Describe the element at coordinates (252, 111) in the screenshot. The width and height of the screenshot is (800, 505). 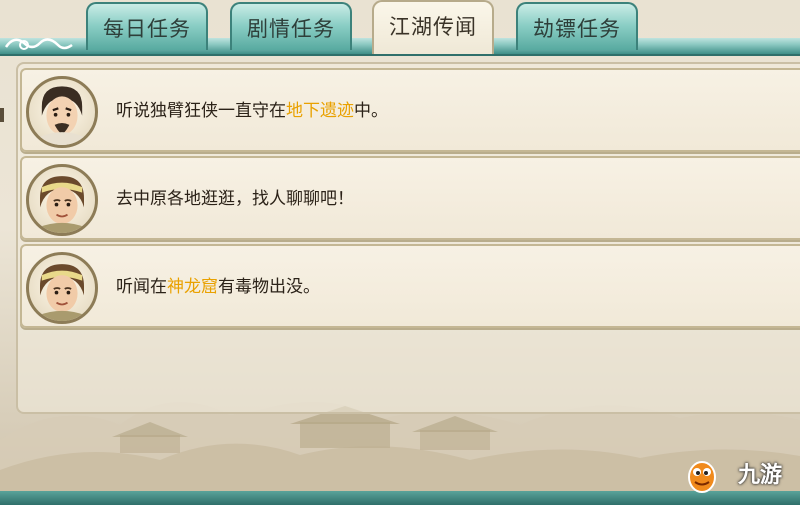
I see `rumor-text: 听说独臂狂侠一直守在地下遗迹中。` at that location.